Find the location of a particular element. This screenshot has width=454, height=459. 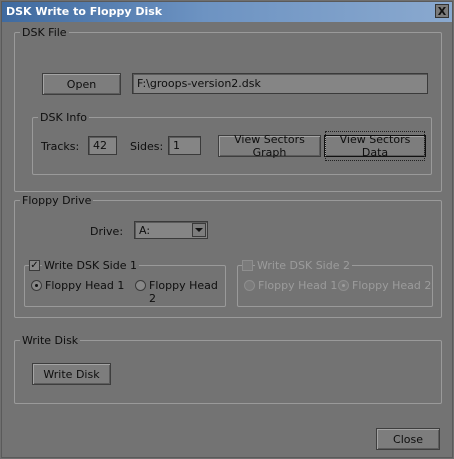

write-disk-button: Write Disk is located at coordinates (71, 374).